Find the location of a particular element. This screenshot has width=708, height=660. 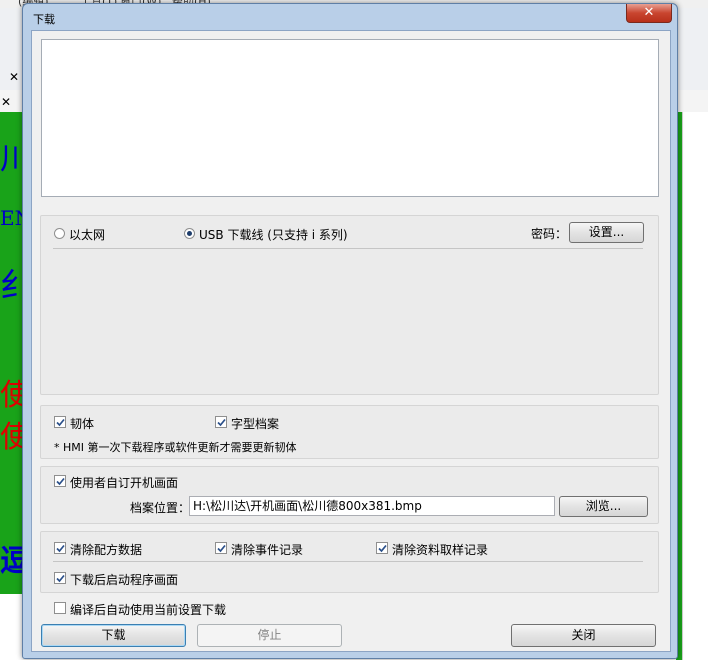

connection-separator is located at coordinates (348, 248).